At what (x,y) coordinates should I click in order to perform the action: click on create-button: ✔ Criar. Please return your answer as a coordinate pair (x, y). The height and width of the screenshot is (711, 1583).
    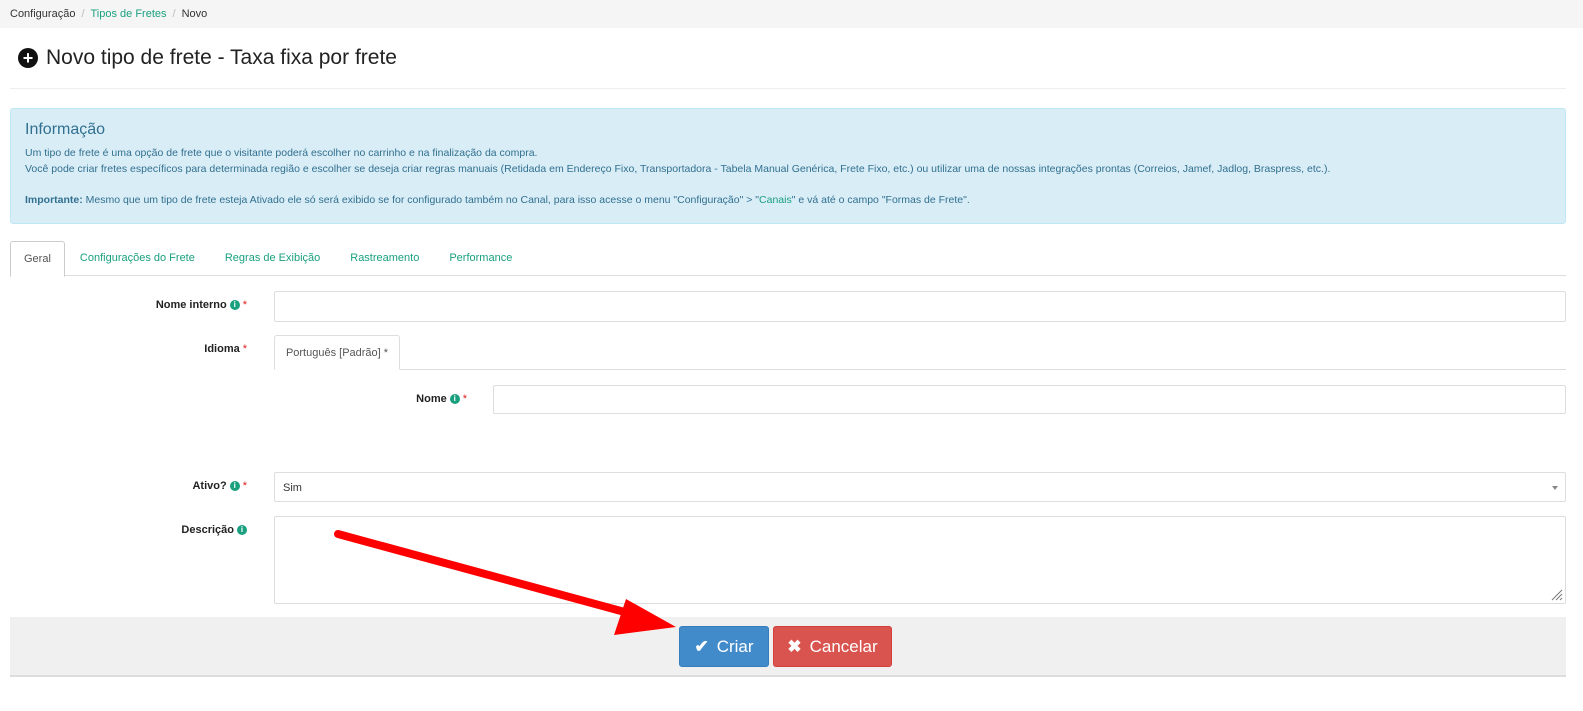
    Looking at the image, I should click on (724, 646).